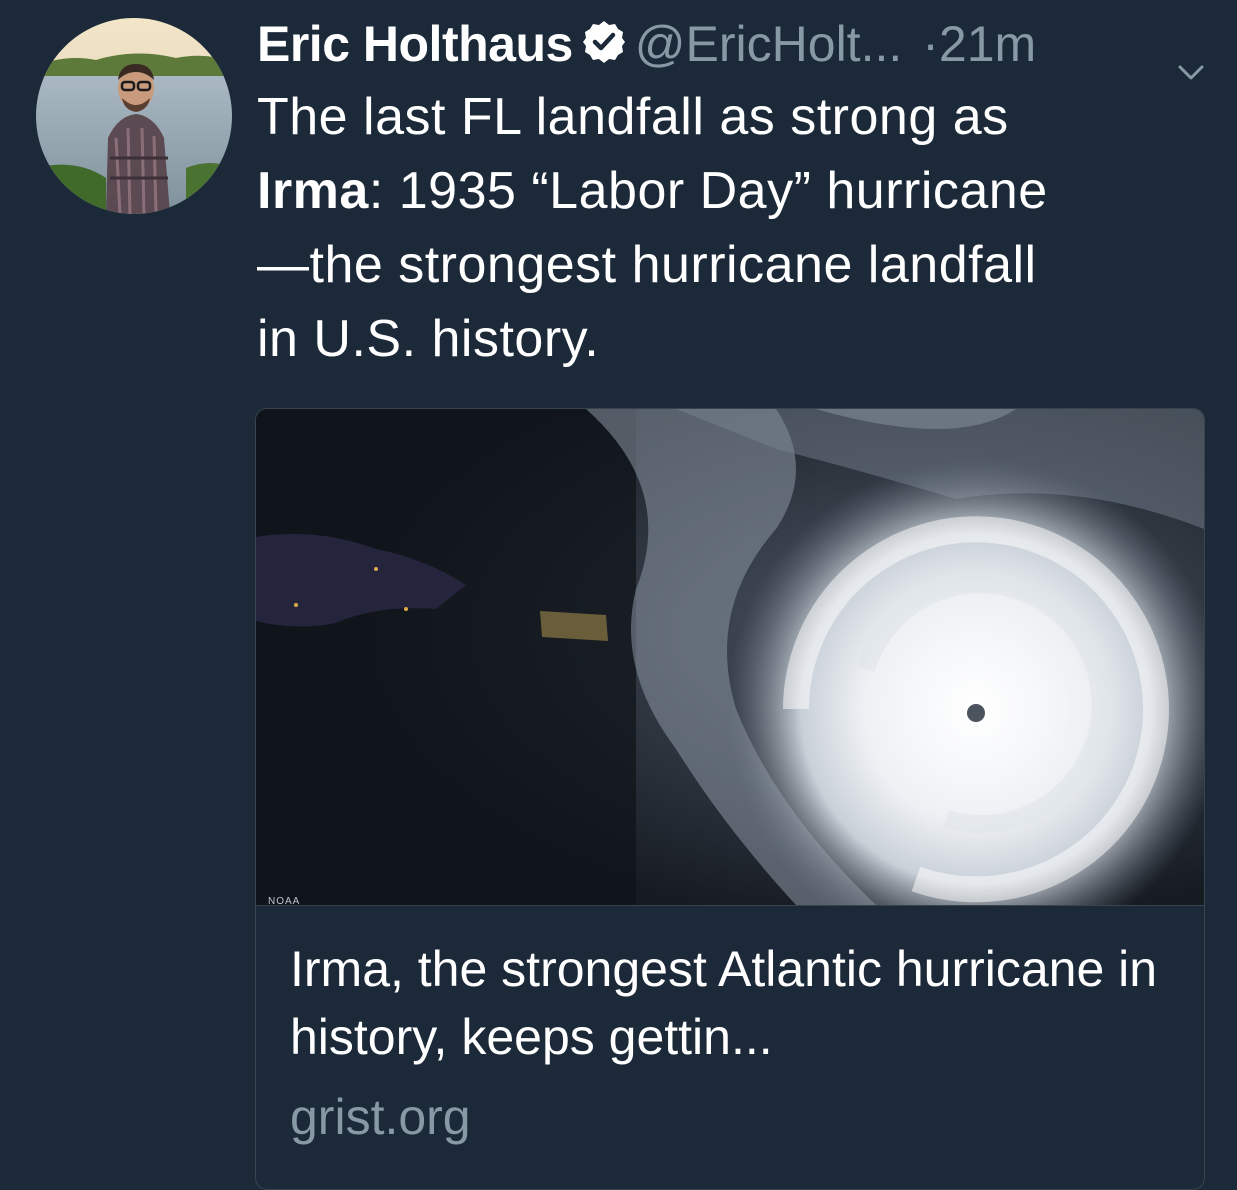  I want to click on tweet-text-line: —the strongest hurricane landfall, so click(647, 265).